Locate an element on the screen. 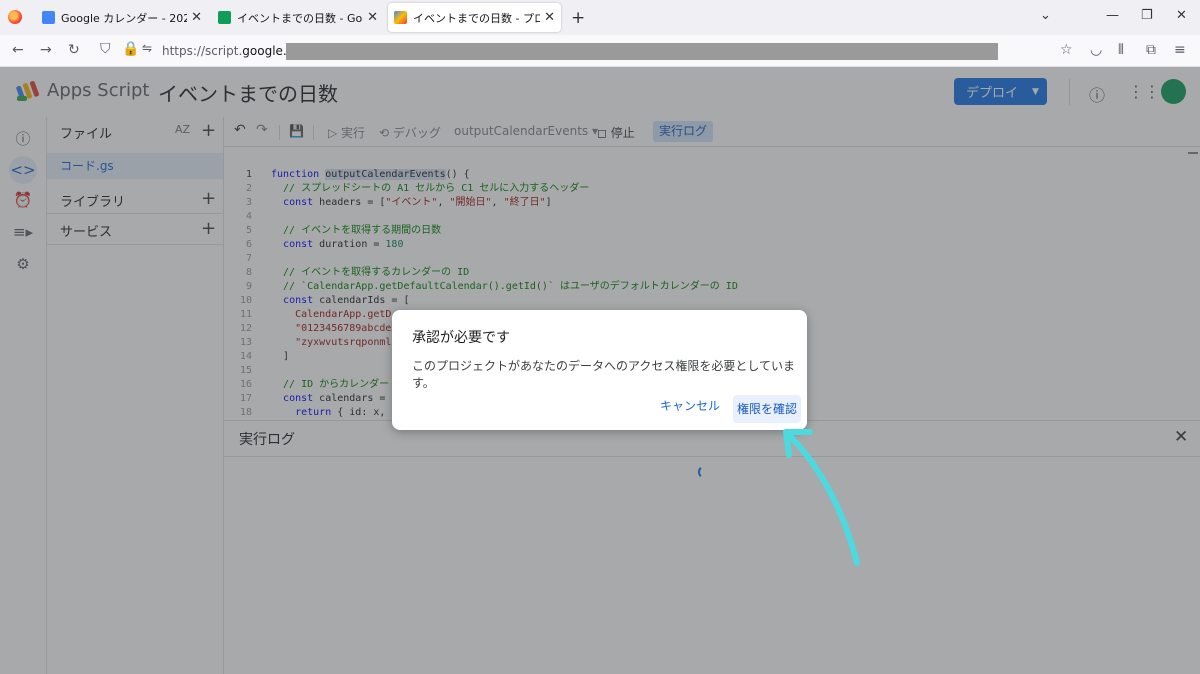  tab-google-calendar: Google カレンダー - 2023年 6月 2 ✕ is located at coordinates (122, 17).